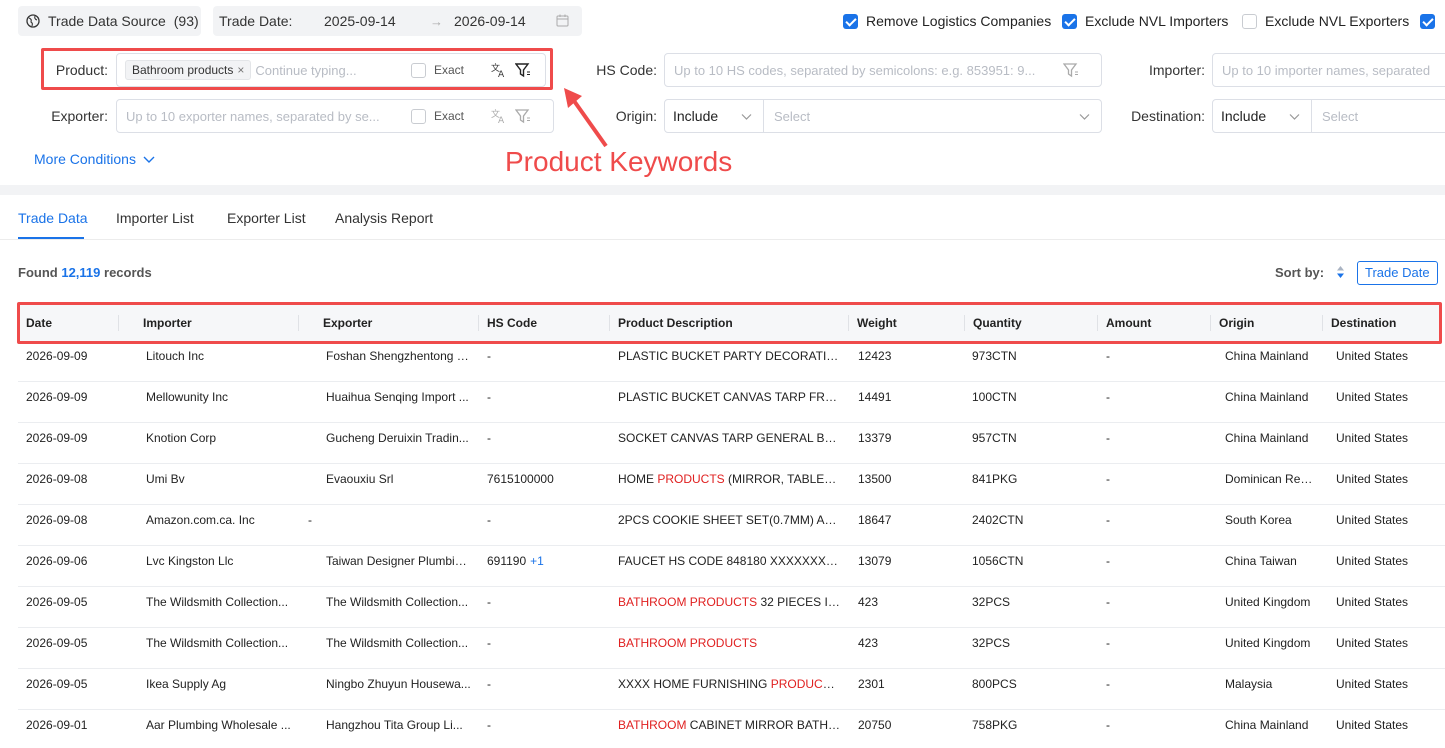  What do you see at coordinates (1108, 520) in the screenshot?
I see `cell-amount: -` at bounding box center [1108, 520].